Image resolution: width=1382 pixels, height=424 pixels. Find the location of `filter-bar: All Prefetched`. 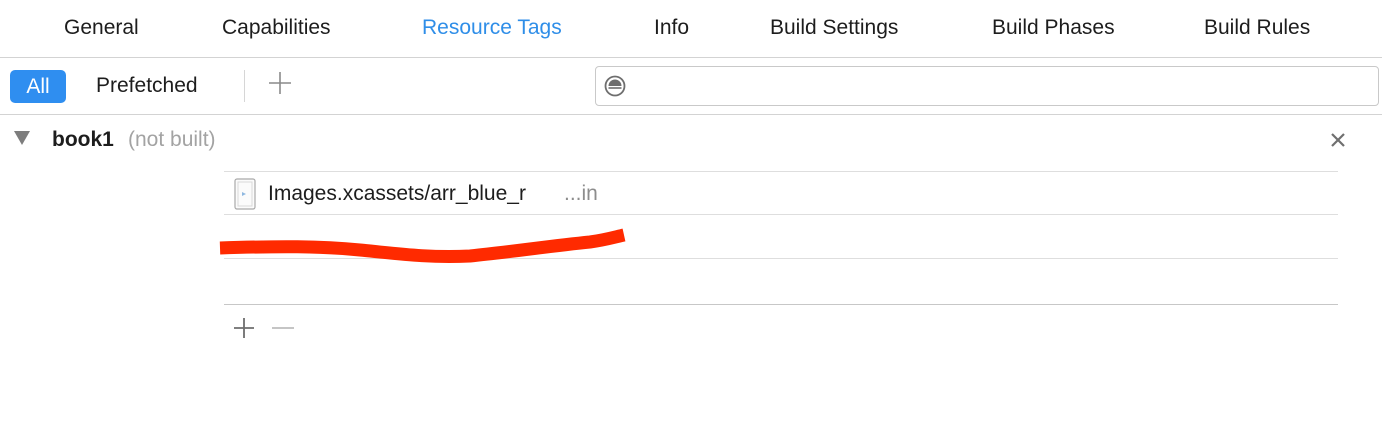

filter-bar: All Prefetched is located at coordinates (691, 86).